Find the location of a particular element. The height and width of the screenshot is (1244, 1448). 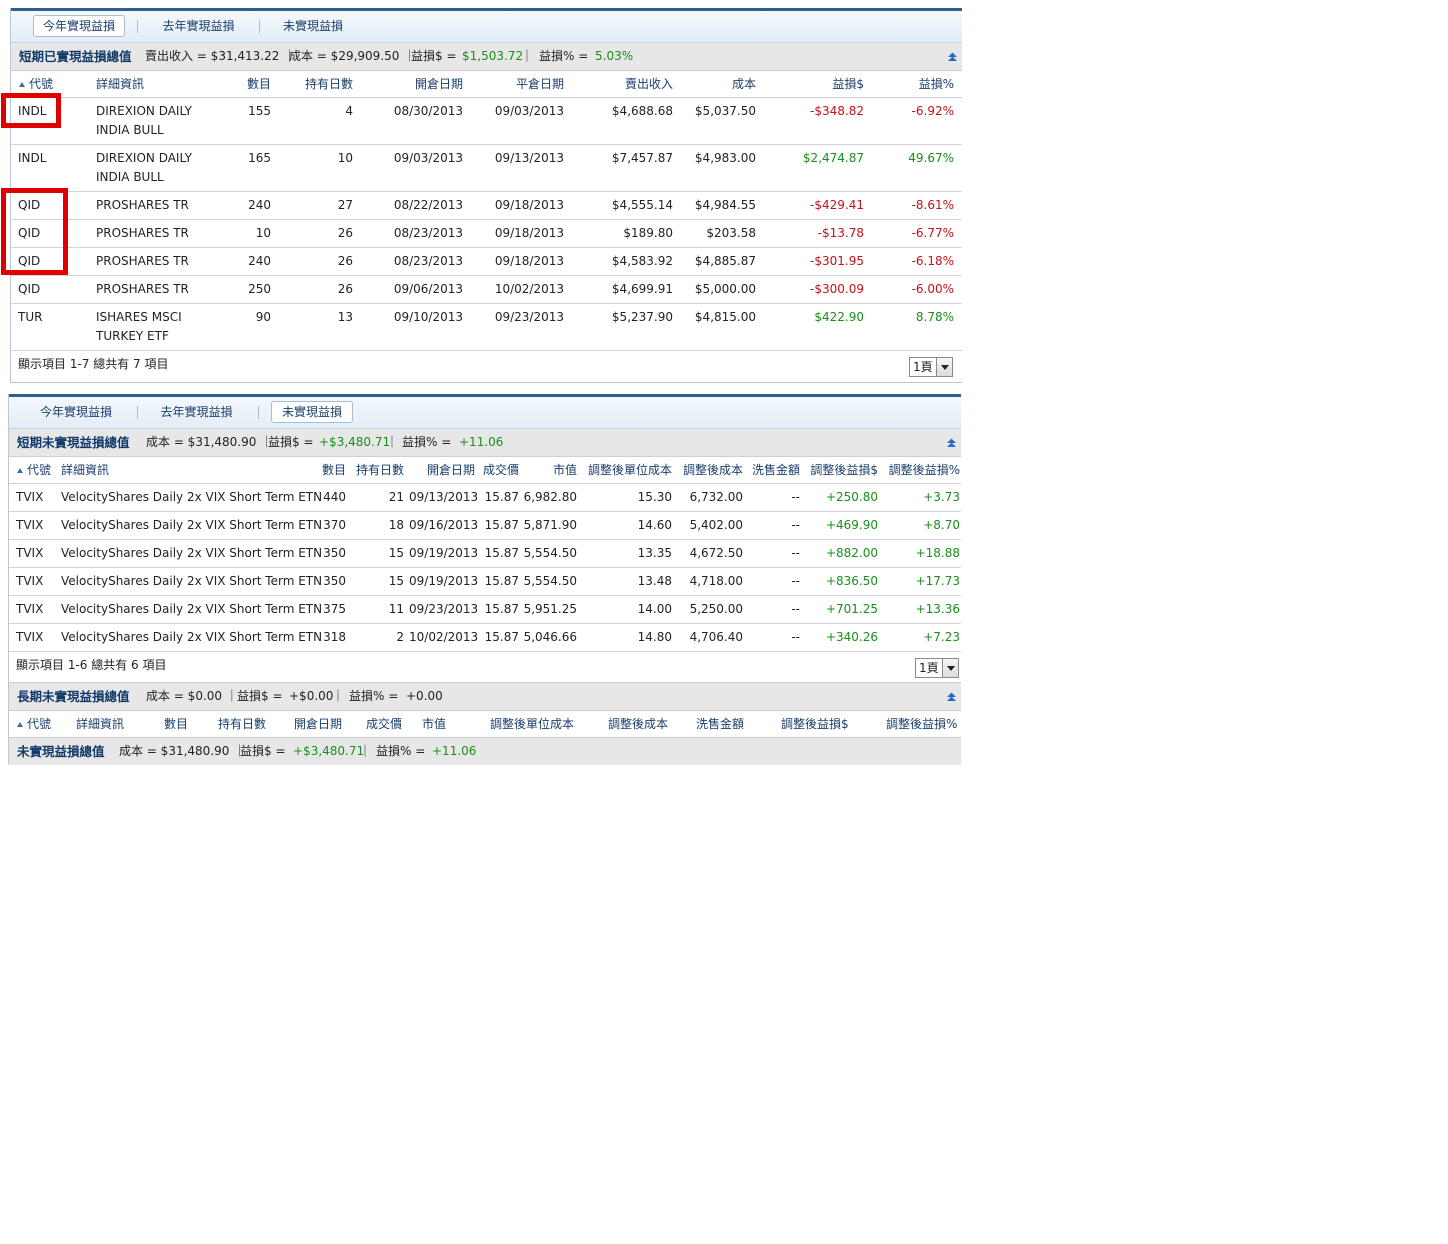

table-footer: 顯示項目 1-6 總共有 6 項目 1頁 is located at coordinates (485, 667).